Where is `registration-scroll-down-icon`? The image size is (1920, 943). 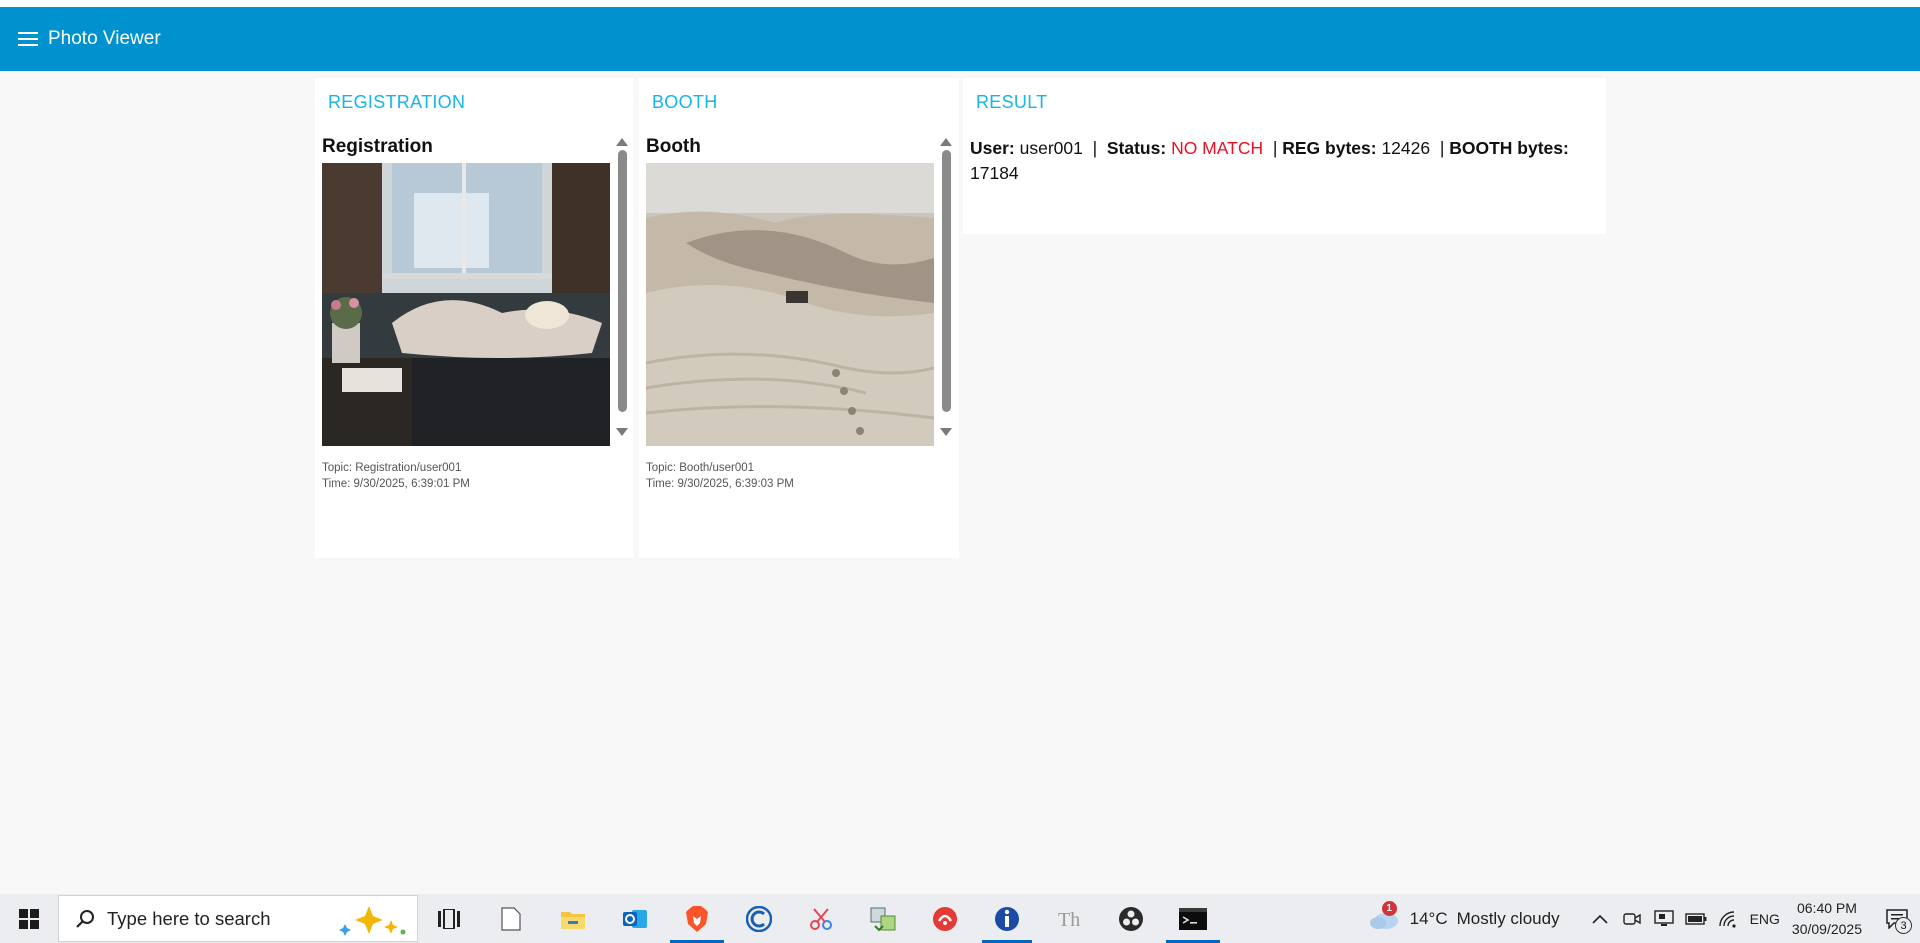 registration-scroll-down-icon is located at coordinates (622, 432).